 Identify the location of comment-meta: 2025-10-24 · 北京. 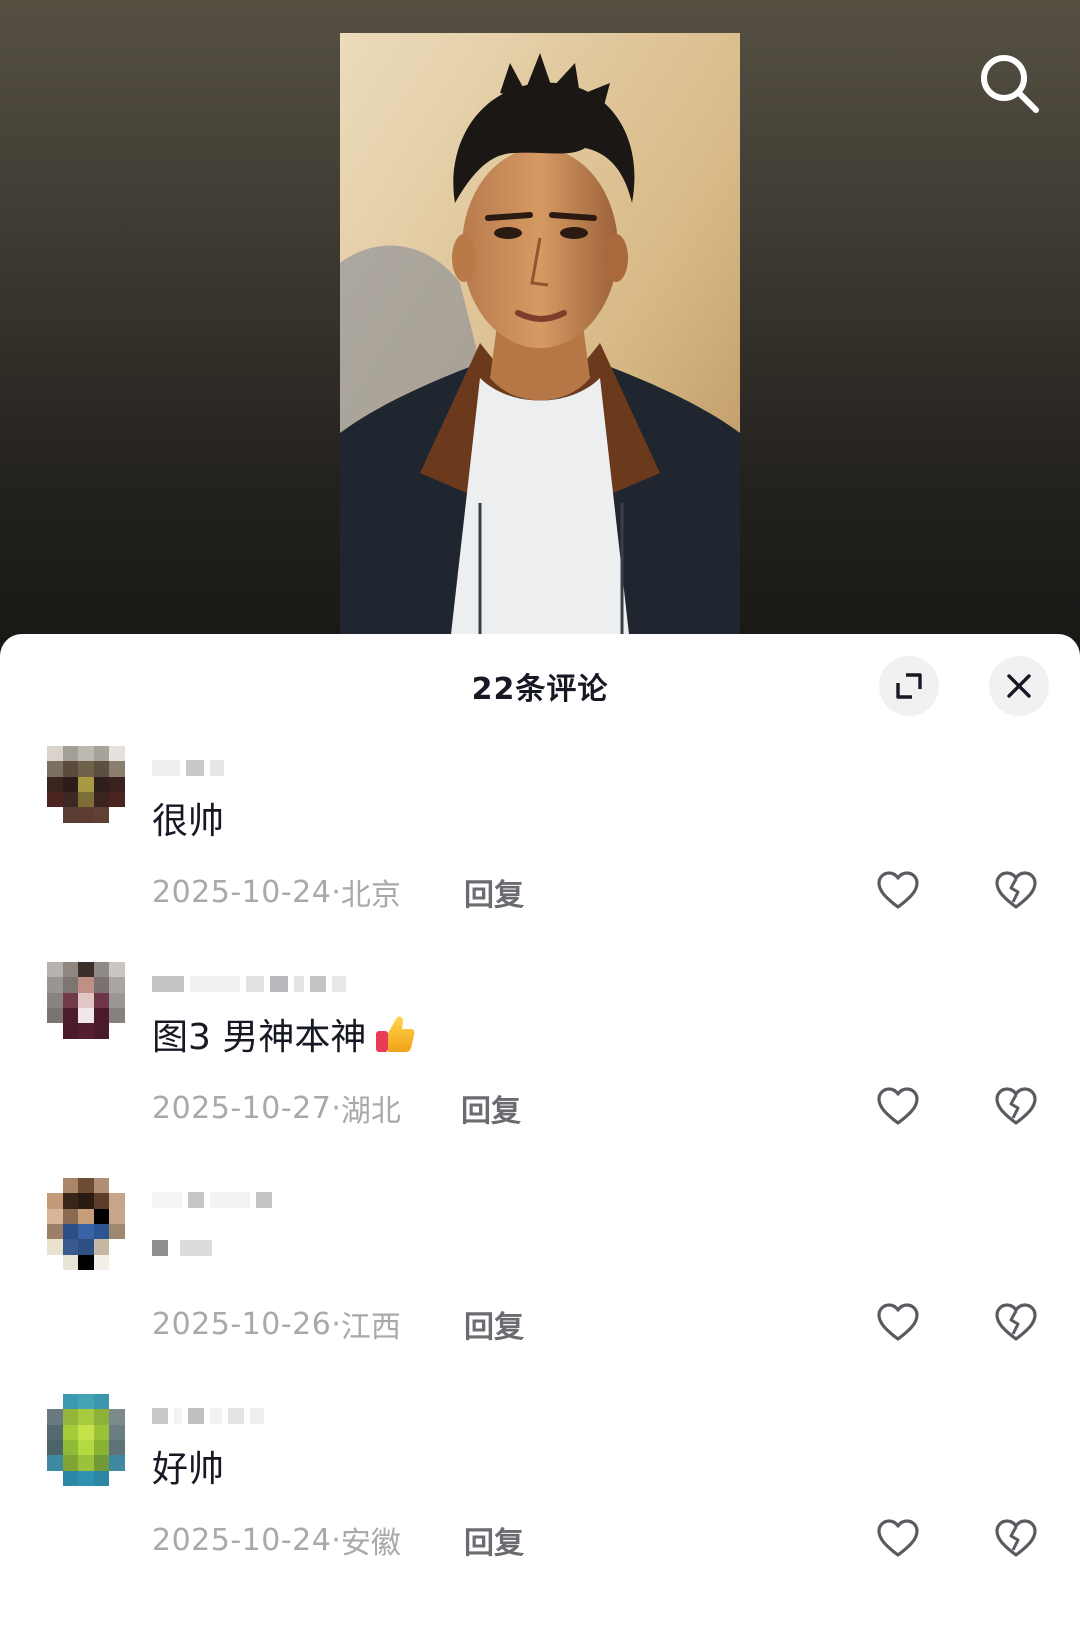
(276, 892).